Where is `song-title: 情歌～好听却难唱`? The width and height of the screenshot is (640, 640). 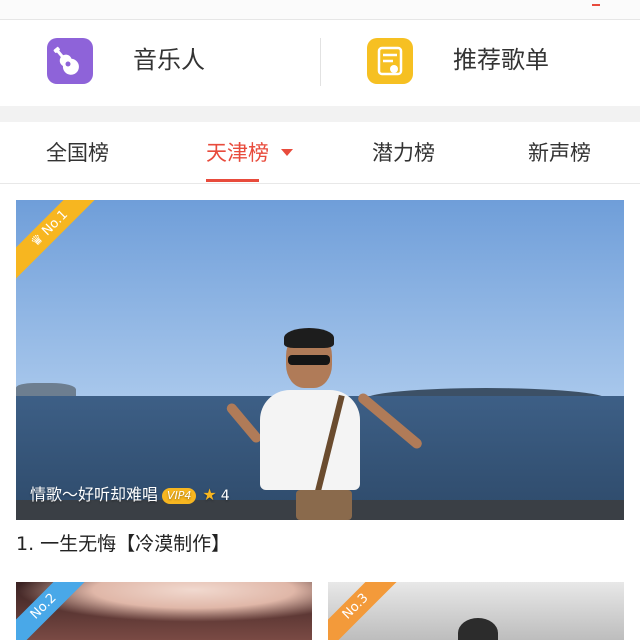 song-title: 情歌～好听却难唱 is located at coordinates (94, 494).